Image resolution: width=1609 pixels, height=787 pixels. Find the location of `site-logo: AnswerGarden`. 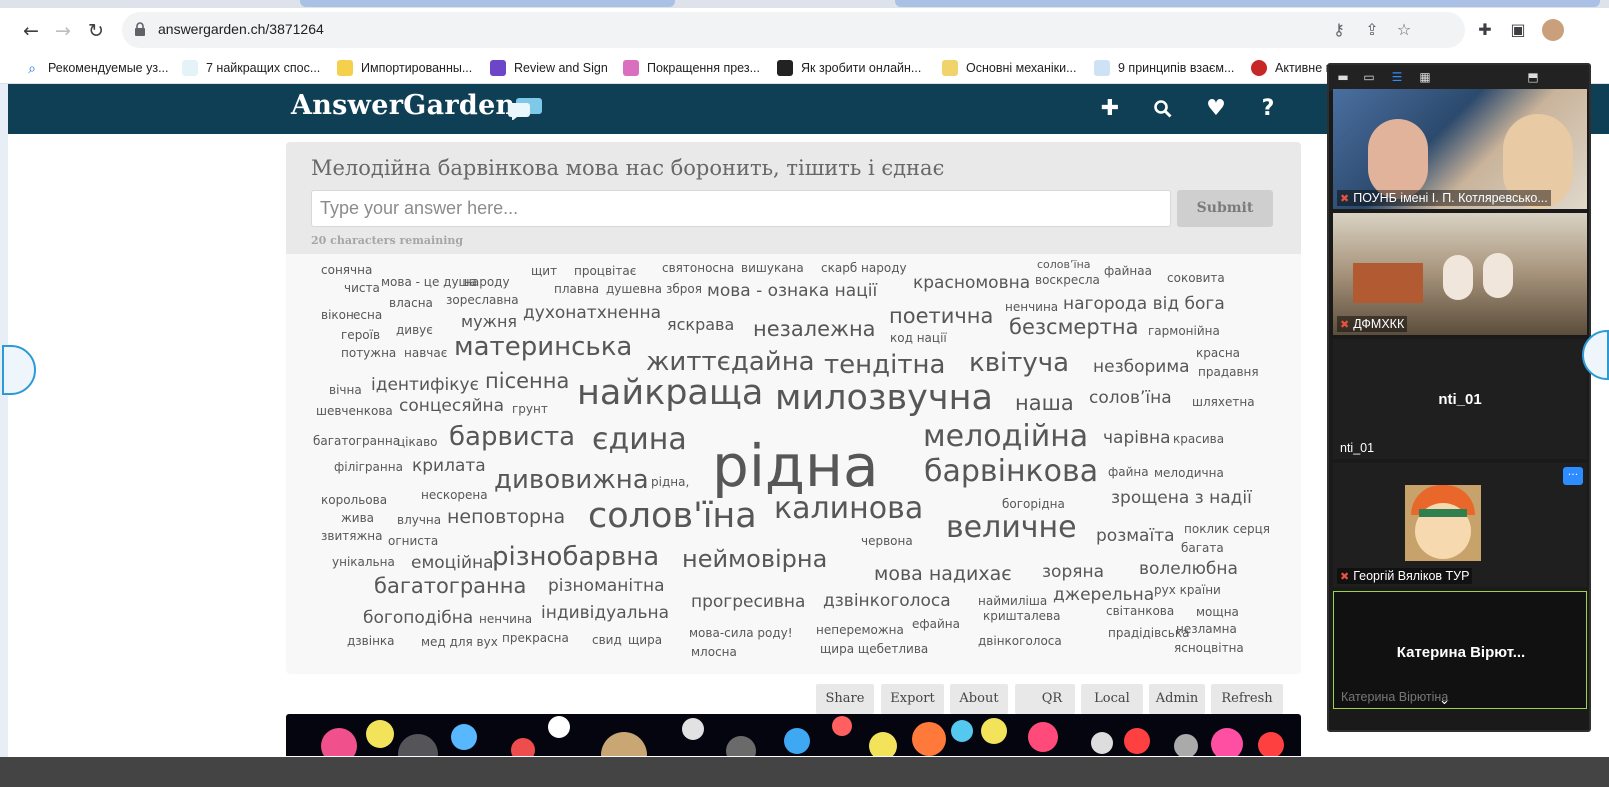

site-logo: AnswerGarden is located at coordinates (403, 105).